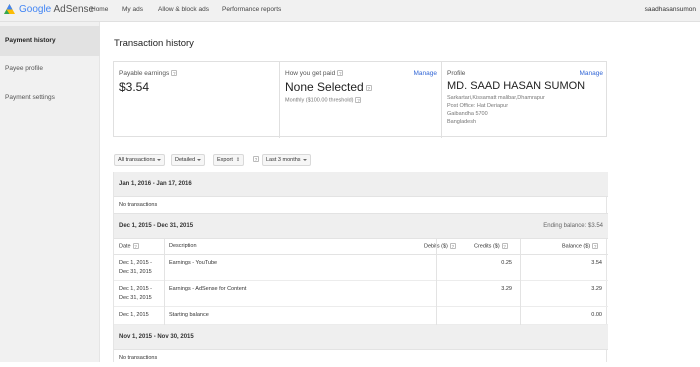 Image resolution: width=700 pixels, height=367 pixels. What do you see at coordinates (225, 160) in the screenshot?
I see `export-label: Export` at bounding box center [225, 160].